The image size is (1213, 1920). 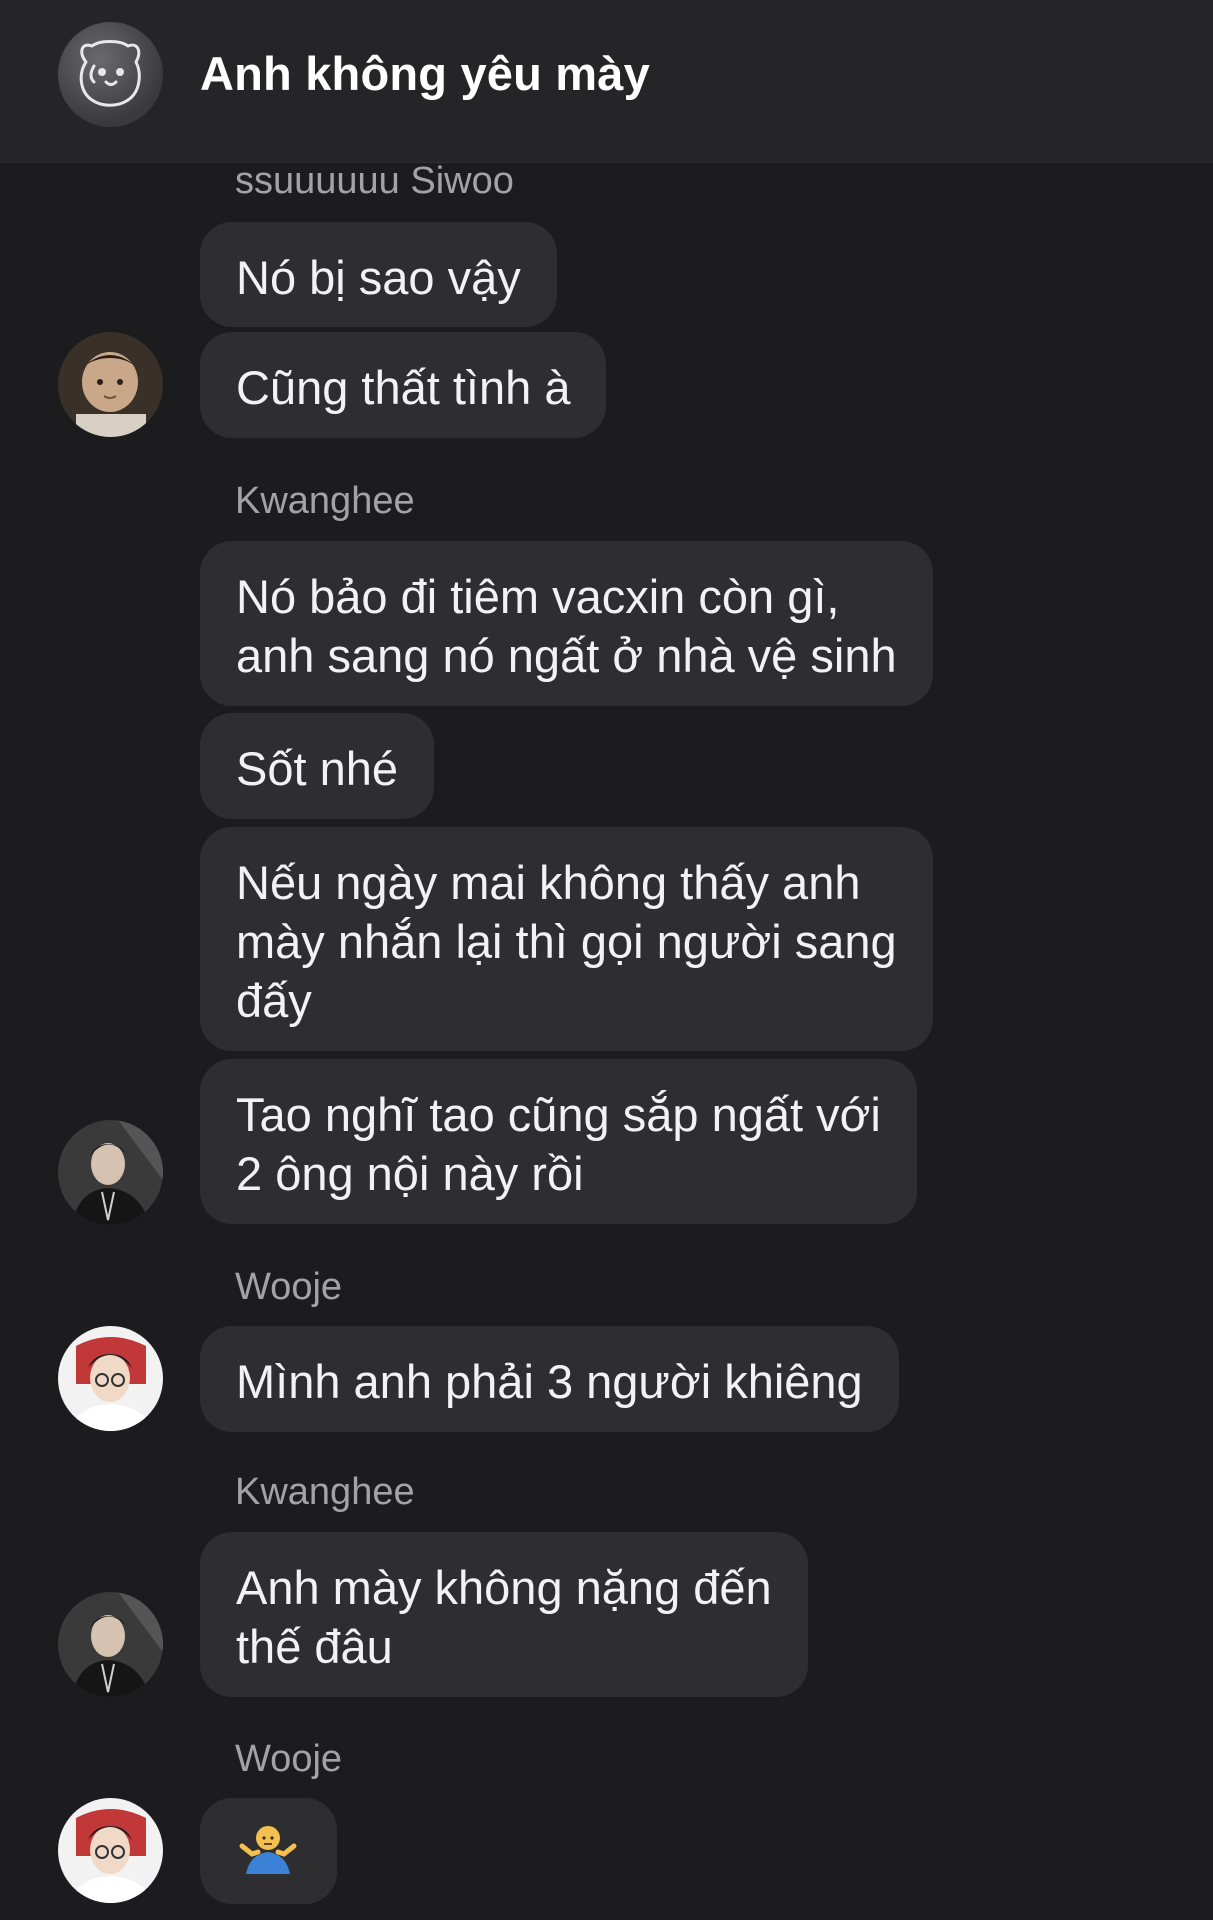 I want to click on message-text: Cũng thất tình à, so click(x=403, y=387).